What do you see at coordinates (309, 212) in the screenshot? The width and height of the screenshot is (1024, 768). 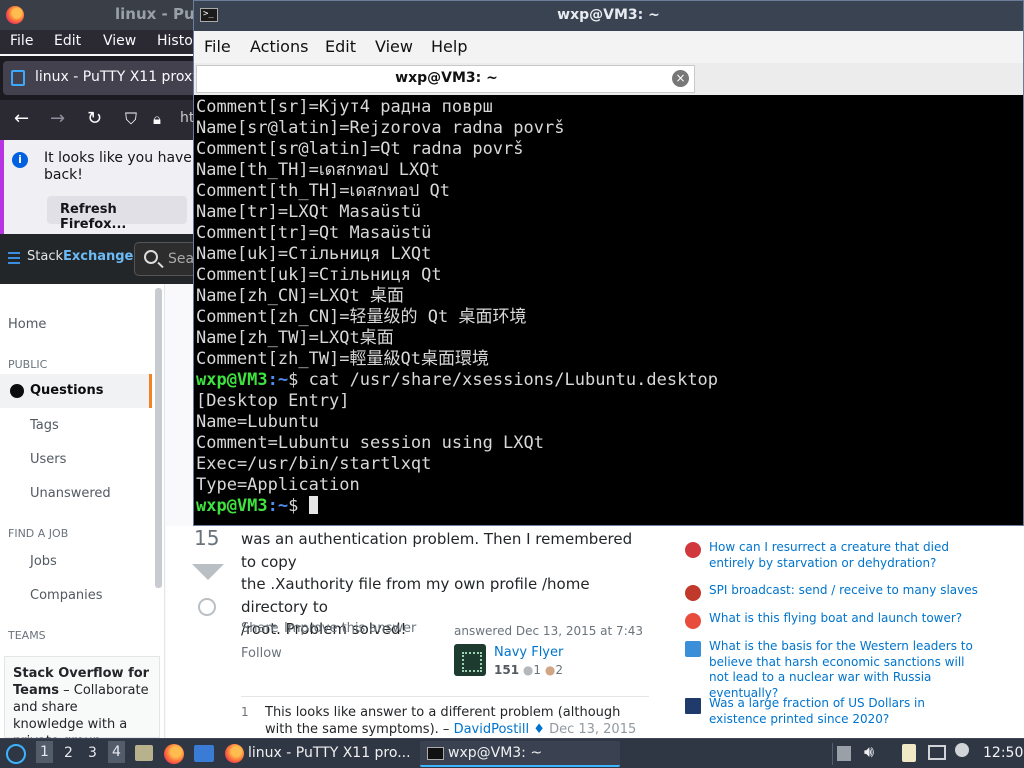 I see `terminal-line: Name[tr]=LXQt Masaüstü` at bounding box center [309, 212].